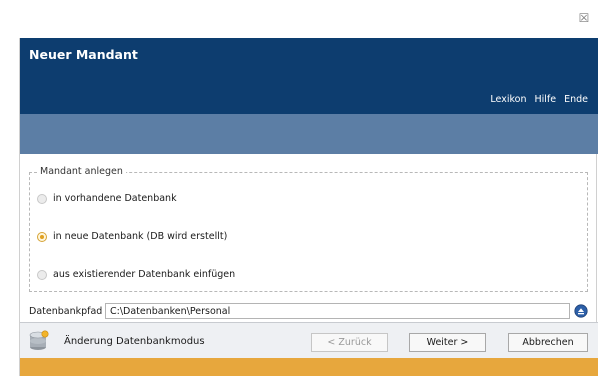 This screenshot has width=605, height=376. What do you see at coordinates (548, 342) in the screenshot?
I see `cancel-button: Abbrechen` at bounding box center [548, 342].